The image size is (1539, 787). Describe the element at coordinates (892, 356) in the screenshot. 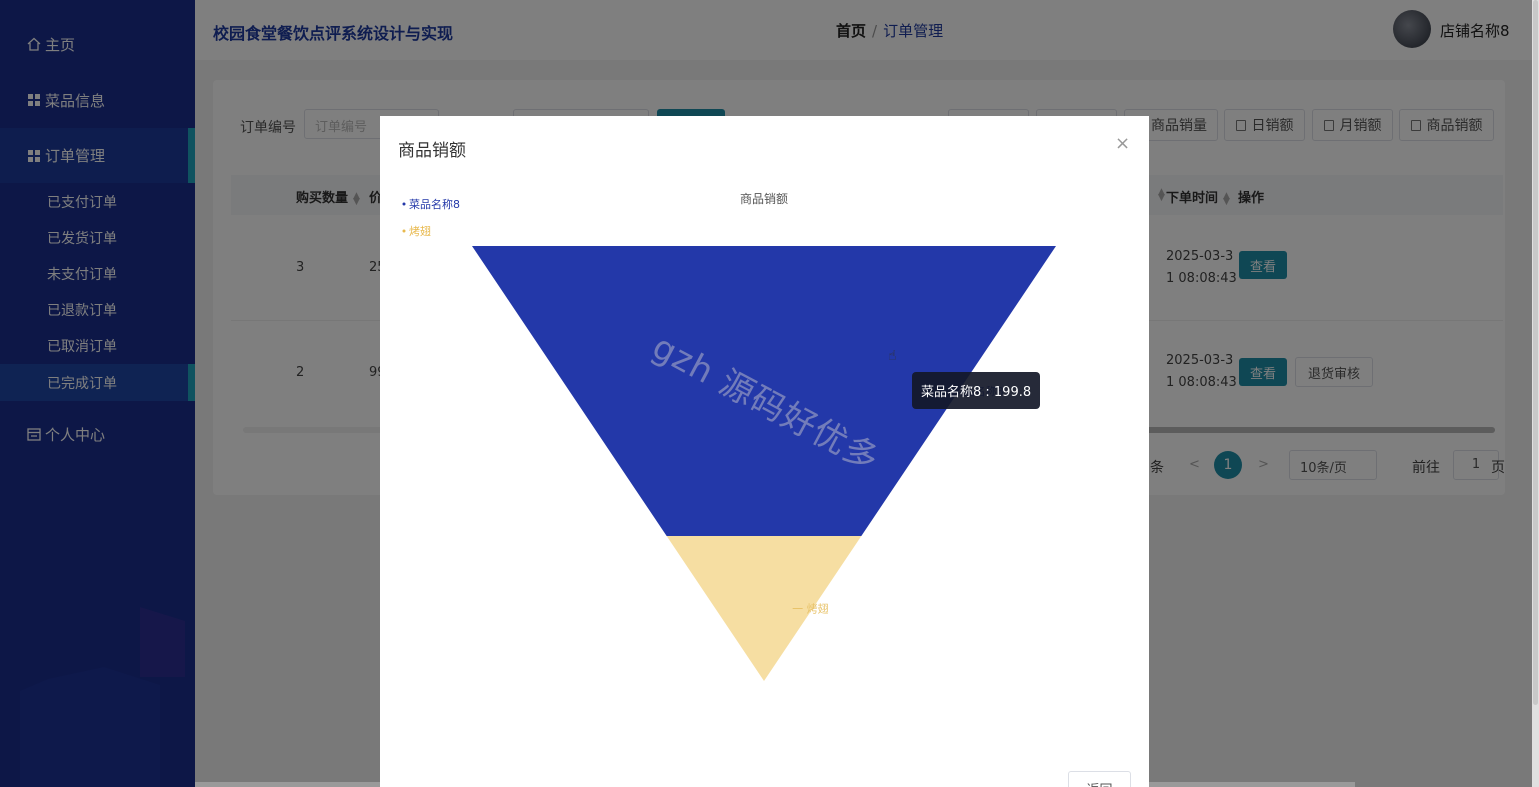

I see `pointer-cursor-icon: ☝` at that location.